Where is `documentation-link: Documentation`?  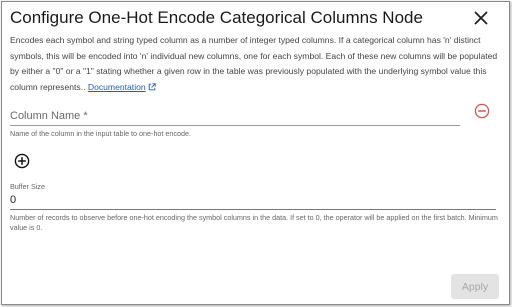
documentation-link: Documentation is located at coordinates (122, 87).